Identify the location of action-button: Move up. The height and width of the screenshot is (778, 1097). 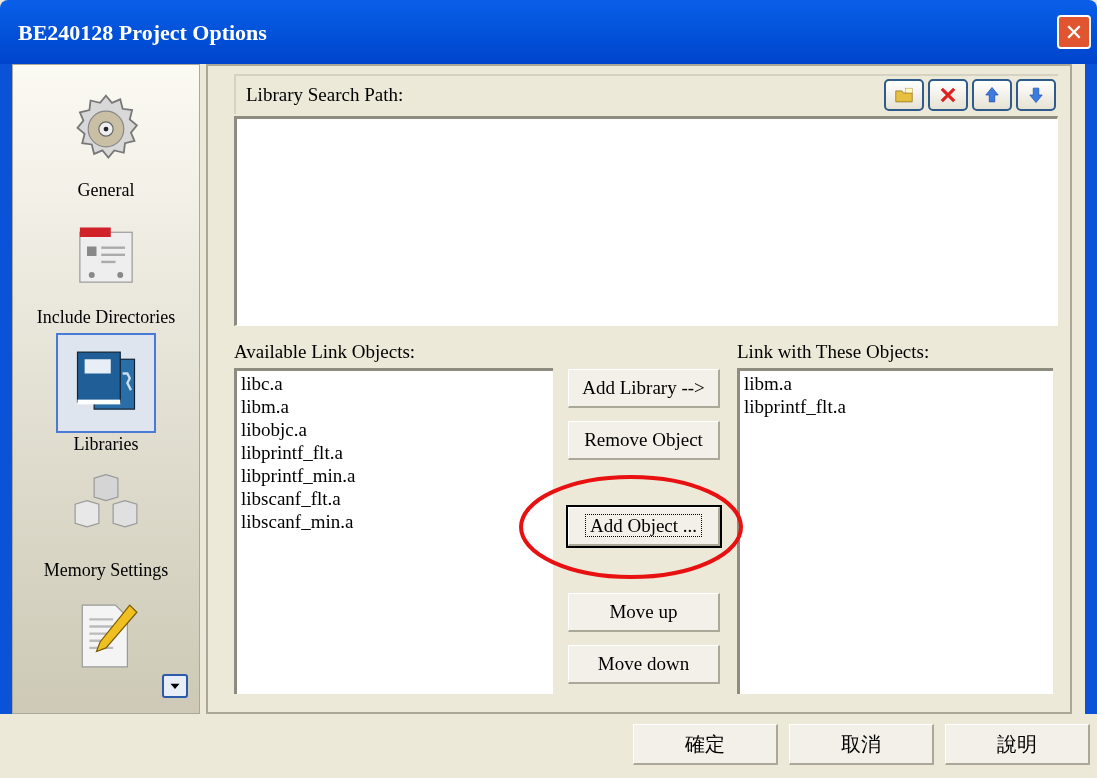
(644, 612).